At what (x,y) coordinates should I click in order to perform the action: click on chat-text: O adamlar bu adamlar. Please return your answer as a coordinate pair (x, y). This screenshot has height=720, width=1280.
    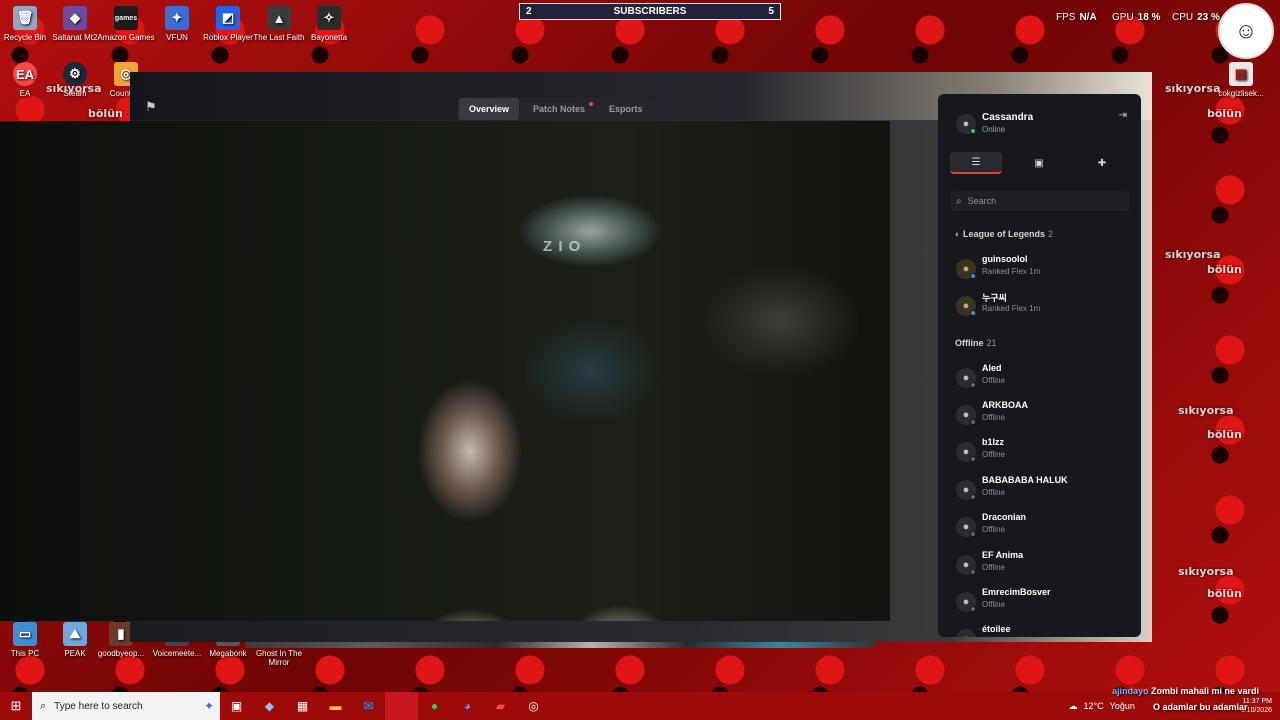
    Looking at the image, I should click on (1200, 707).